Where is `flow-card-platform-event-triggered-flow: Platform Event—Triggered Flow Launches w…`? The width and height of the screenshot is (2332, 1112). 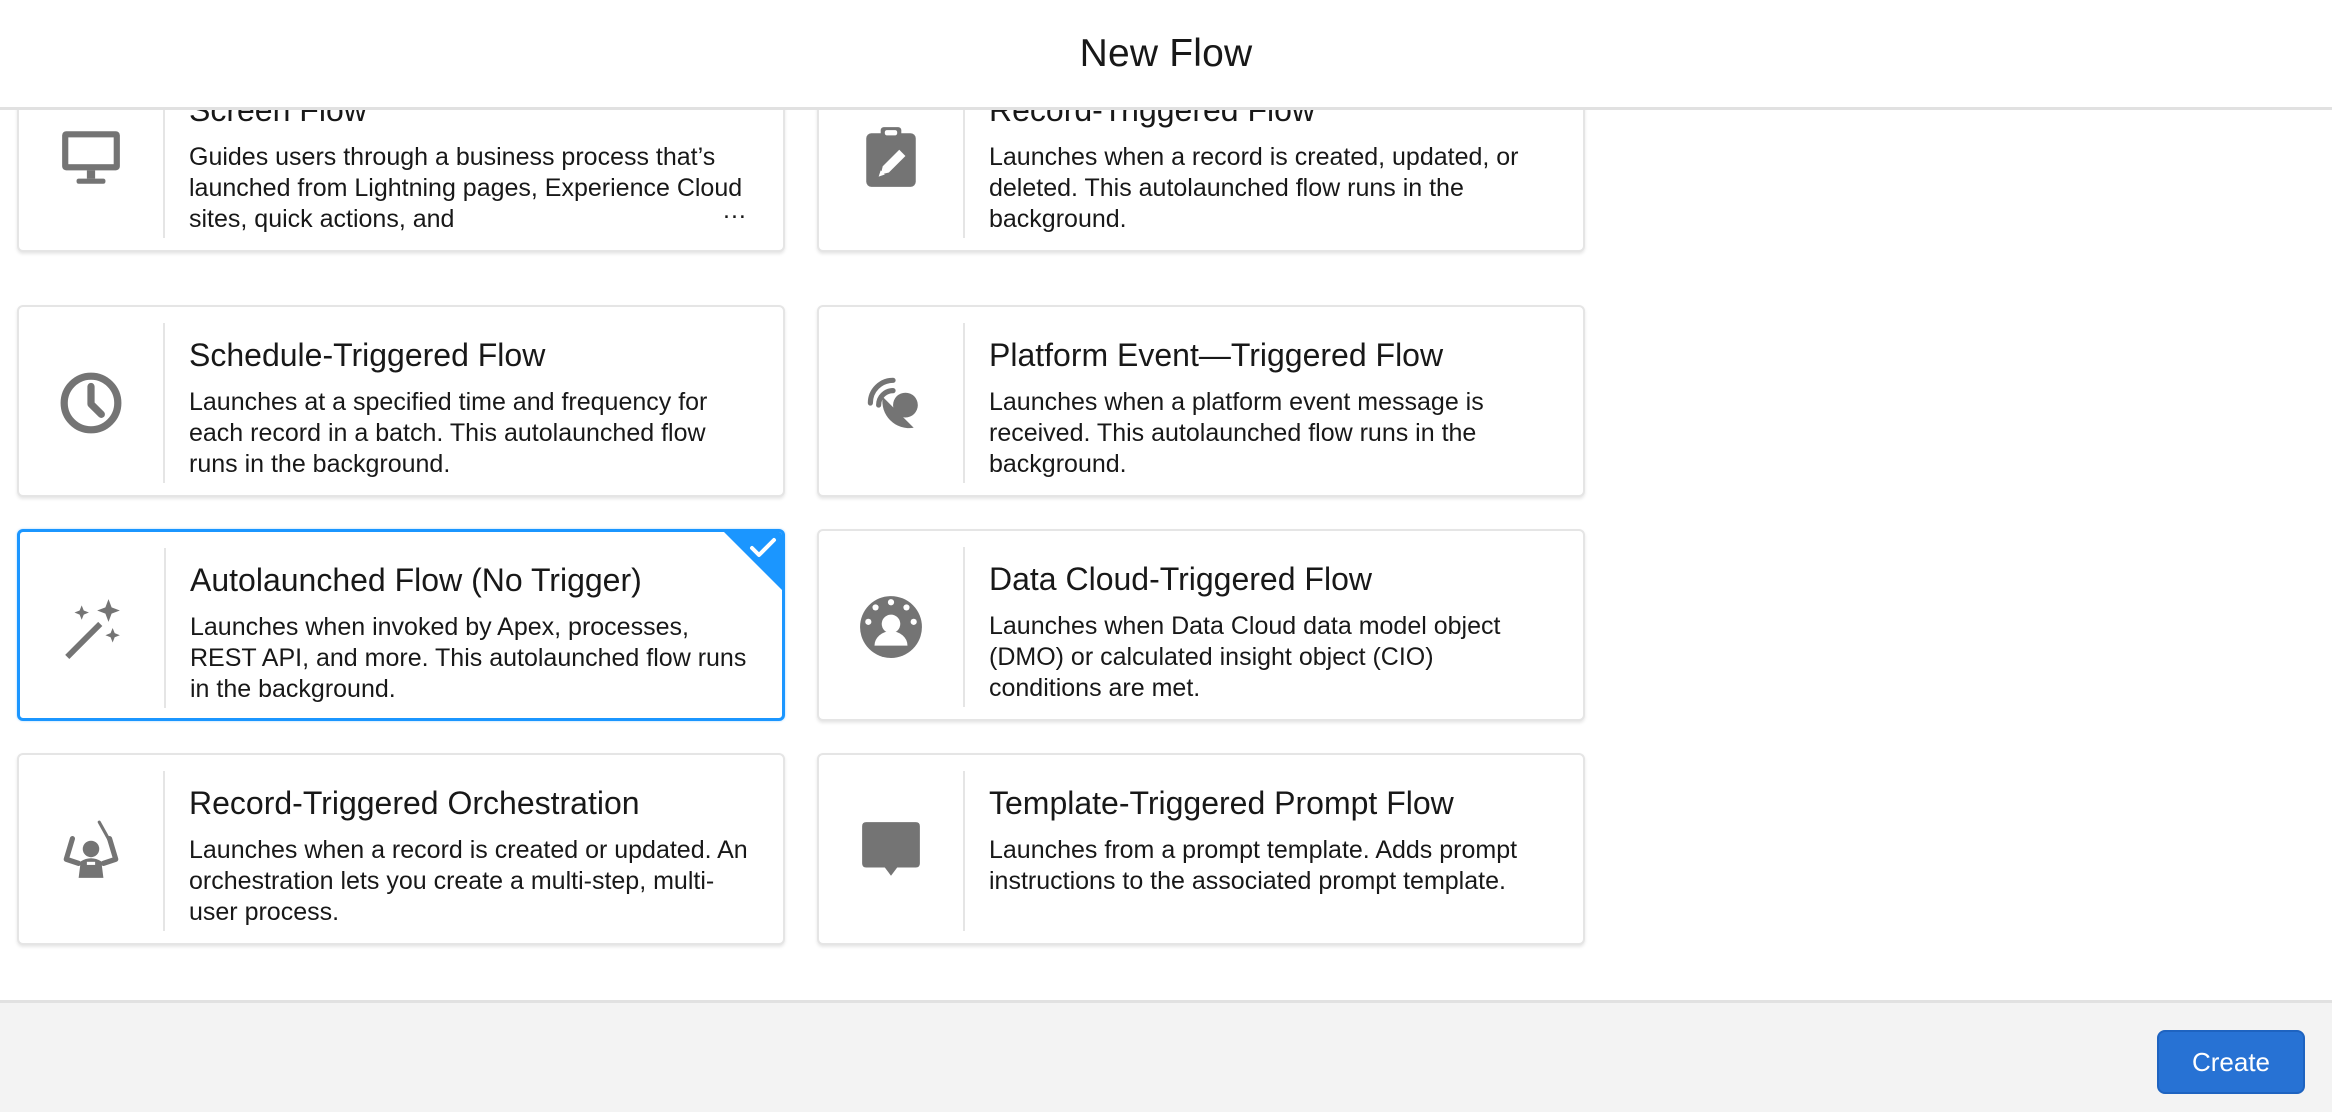
flow-card-platform-event-triggered-flow: Platform Event—Triggered Flow Launches w… is located at coordinates (1201, 401).